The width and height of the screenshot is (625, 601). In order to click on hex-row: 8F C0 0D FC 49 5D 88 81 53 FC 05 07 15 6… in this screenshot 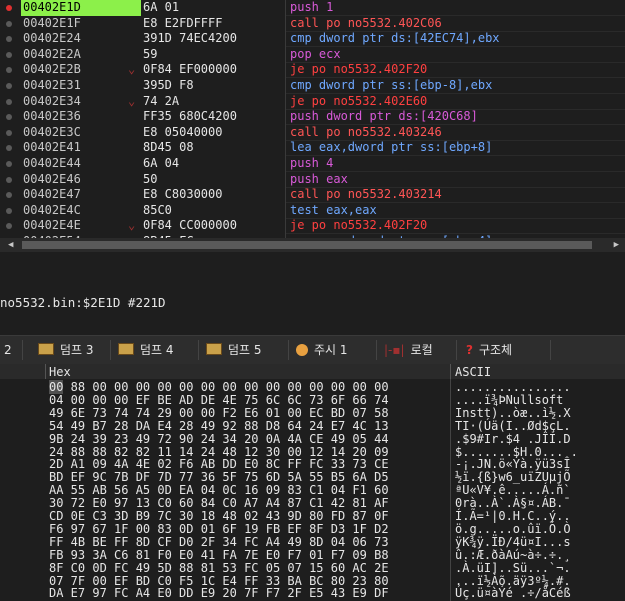, I will do `click(219, 568)`.